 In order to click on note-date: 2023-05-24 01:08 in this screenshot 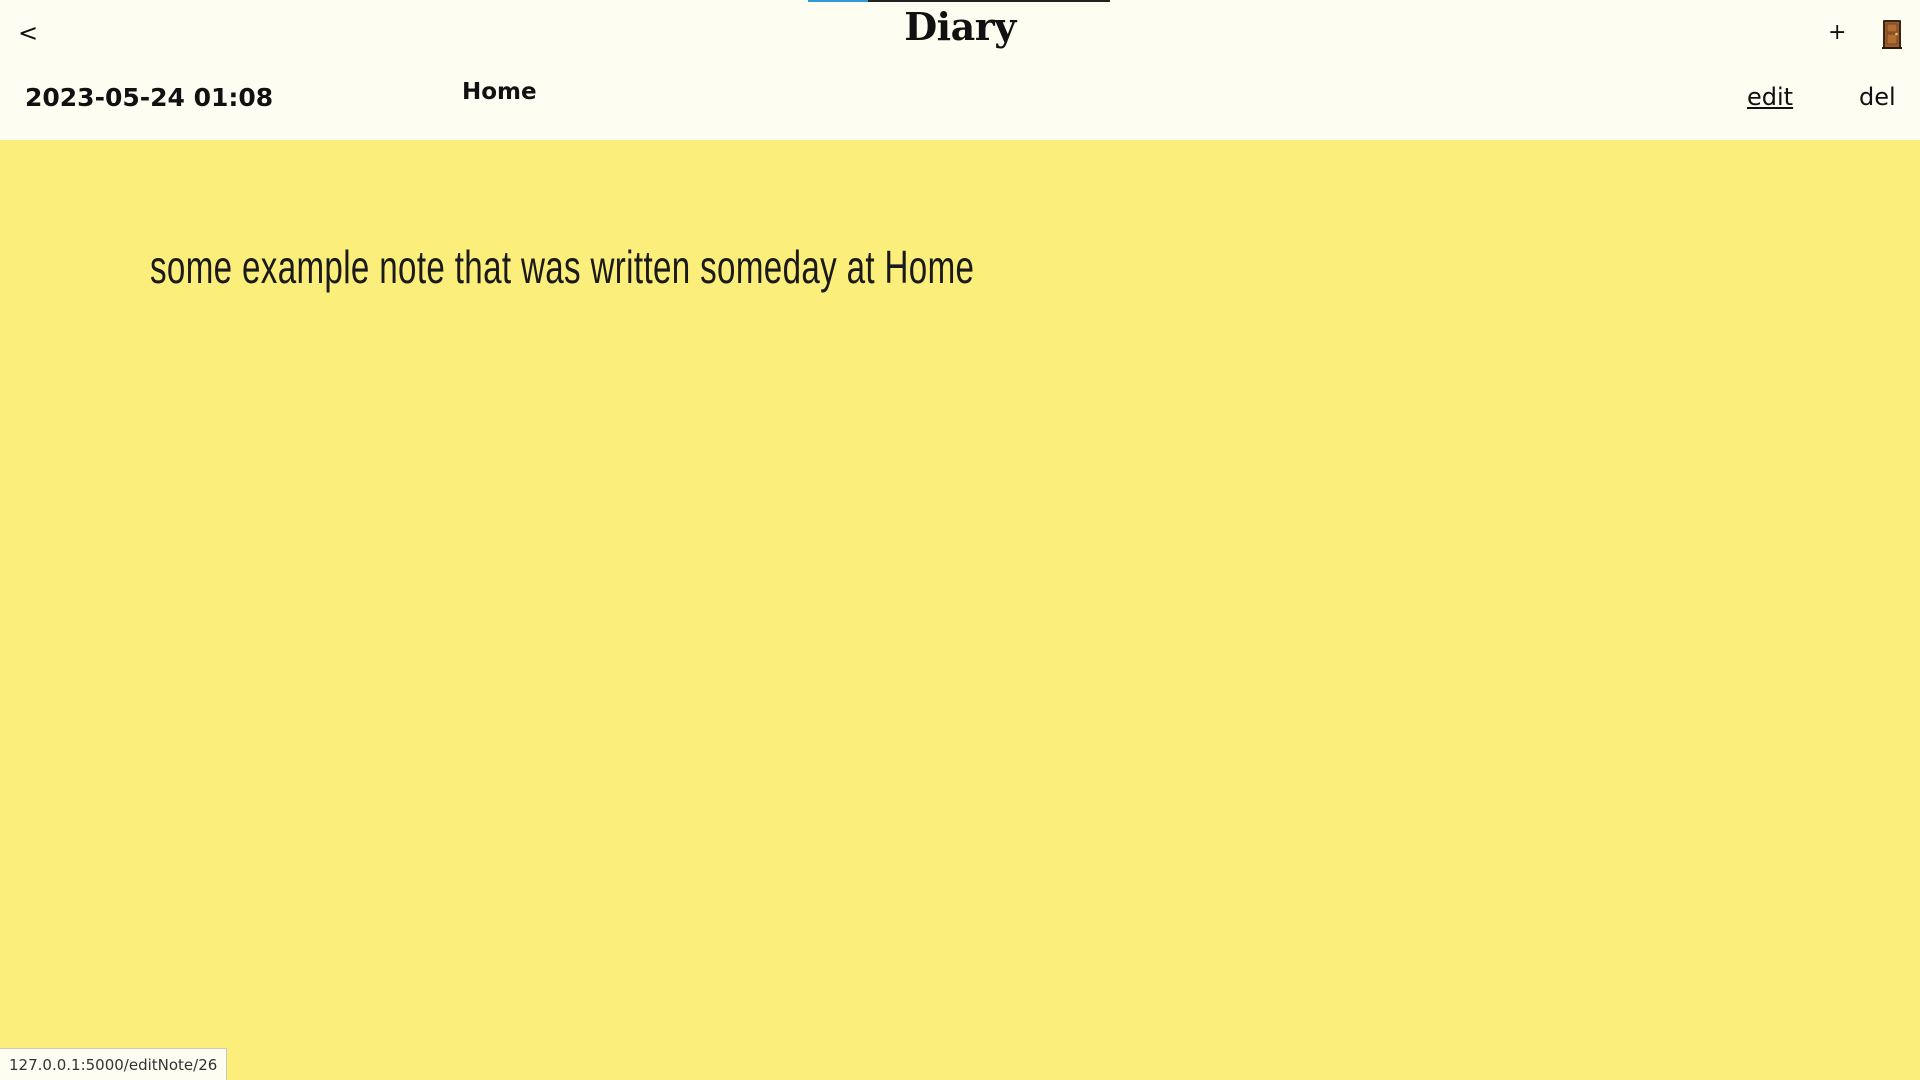, I will do `click(149, 97)`.